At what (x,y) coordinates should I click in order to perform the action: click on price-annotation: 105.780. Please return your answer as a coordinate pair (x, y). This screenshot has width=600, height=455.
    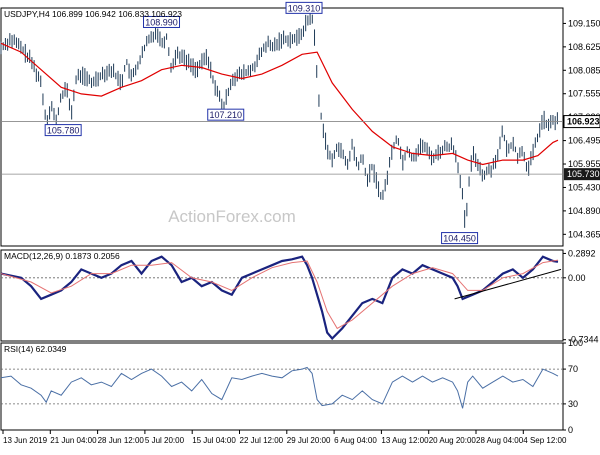
    Looking at the image, I should click on (63, 130).